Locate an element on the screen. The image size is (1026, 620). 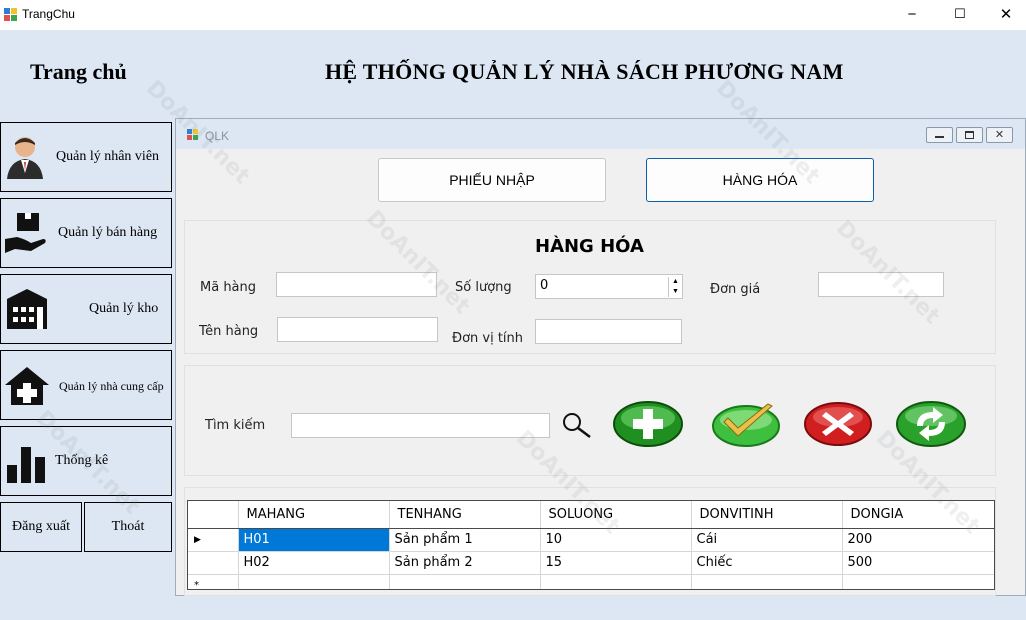
child-title: QLK is located at coordinates (217, 136).